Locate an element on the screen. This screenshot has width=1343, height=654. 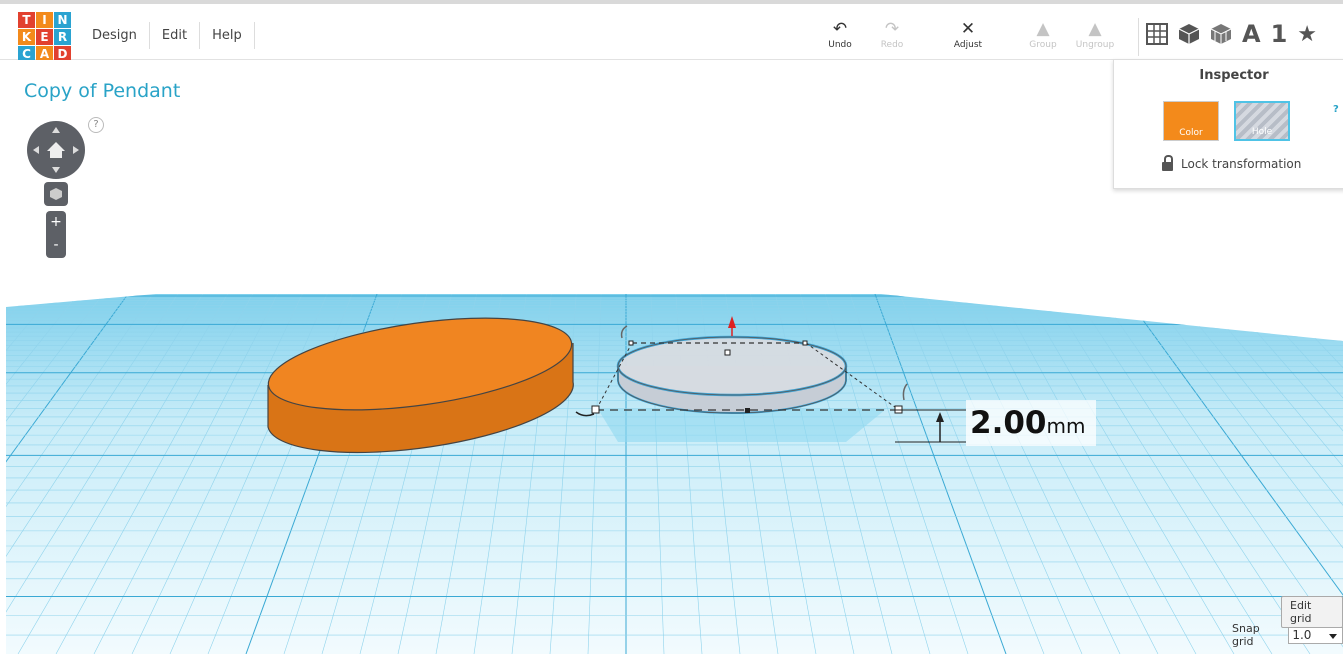
lock-icon is located at coordinates (1167, 163).